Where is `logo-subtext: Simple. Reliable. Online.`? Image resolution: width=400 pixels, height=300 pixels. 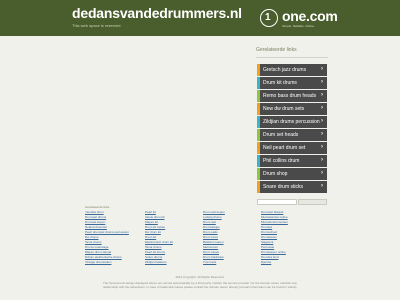 logo-subtext: Simple. Reliable. Online. is located at coordinates (298, 26).